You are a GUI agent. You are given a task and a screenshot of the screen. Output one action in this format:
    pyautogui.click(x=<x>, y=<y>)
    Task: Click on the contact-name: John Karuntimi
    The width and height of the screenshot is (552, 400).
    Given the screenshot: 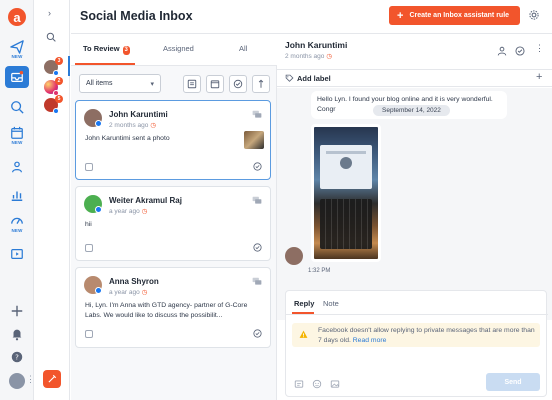 What is the action you would take?
    pyautogui.click(x=138, y=114)
    